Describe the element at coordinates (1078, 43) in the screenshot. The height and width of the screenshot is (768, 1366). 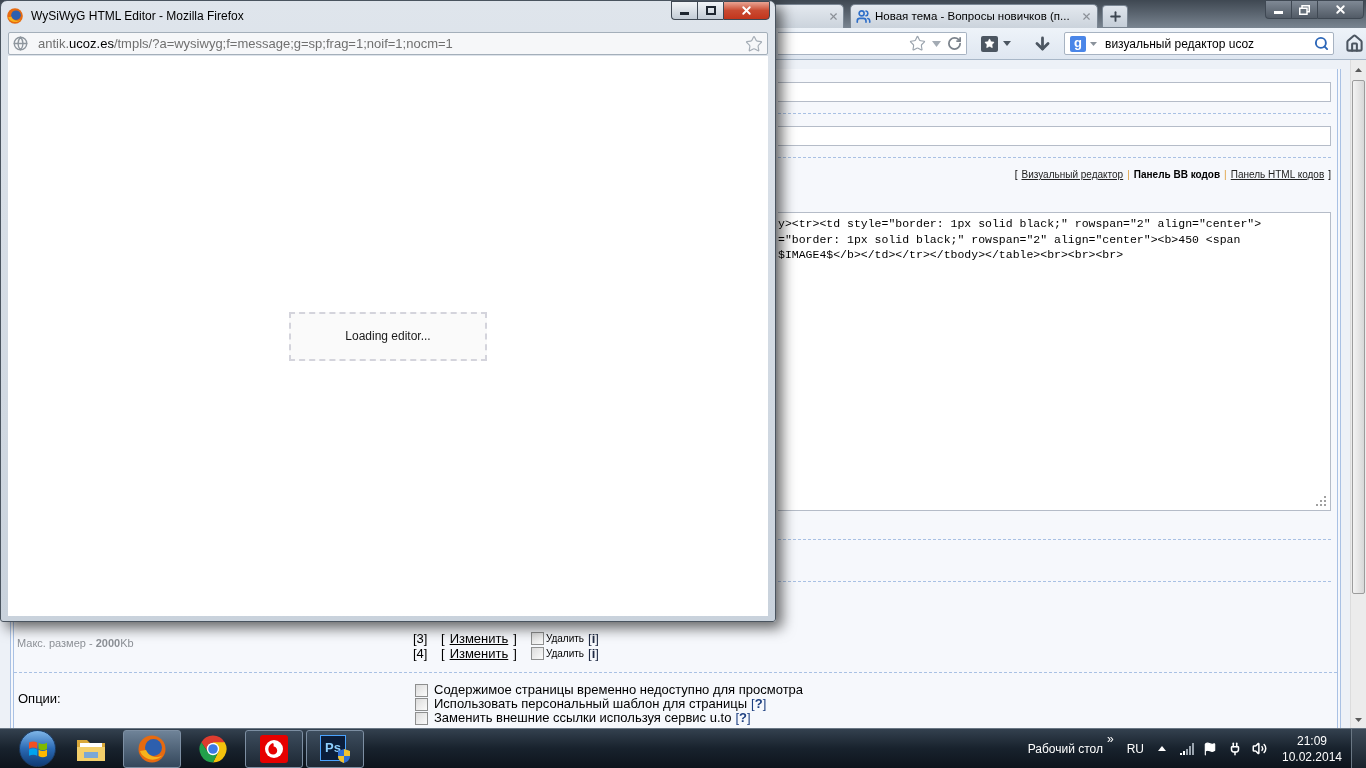
I see `search-engine-logo: g` at that location.